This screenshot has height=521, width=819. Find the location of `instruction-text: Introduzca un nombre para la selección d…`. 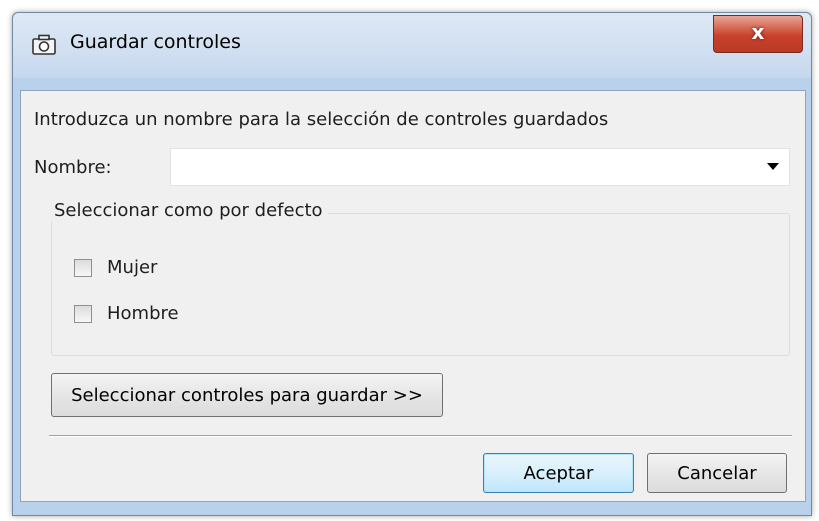

instruction-text: Introduzca un nombre para la selección d… is located at coordinates (321, 119).